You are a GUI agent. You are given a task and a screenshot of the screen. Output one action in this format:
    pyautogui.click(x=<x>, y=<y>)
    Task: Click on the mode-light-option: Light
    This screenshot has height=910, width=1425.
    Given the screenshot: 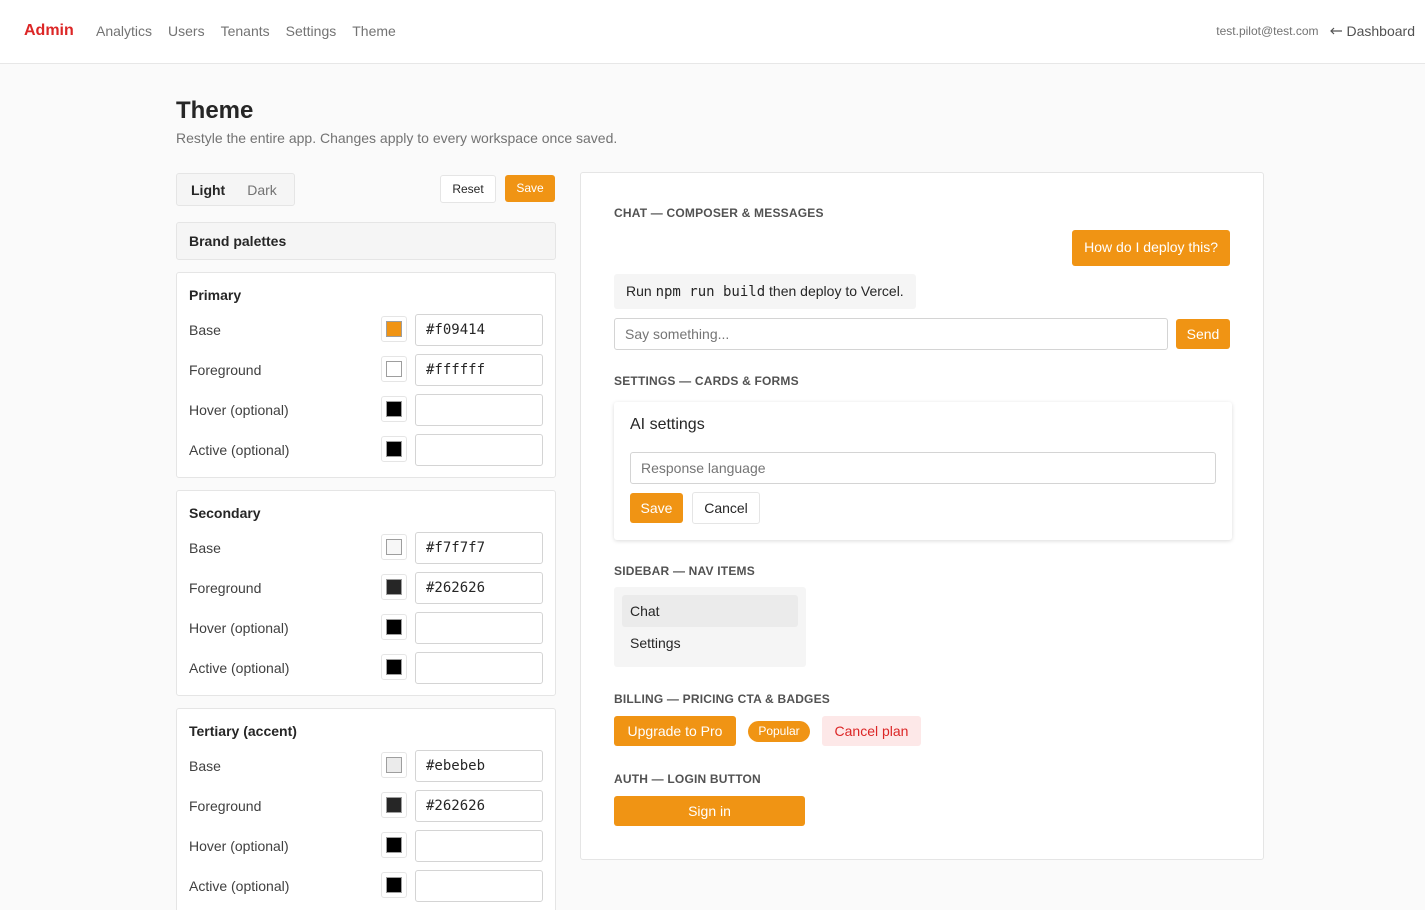 What is the action you would take?
    pyautogui.click(x=208, y=190)
    